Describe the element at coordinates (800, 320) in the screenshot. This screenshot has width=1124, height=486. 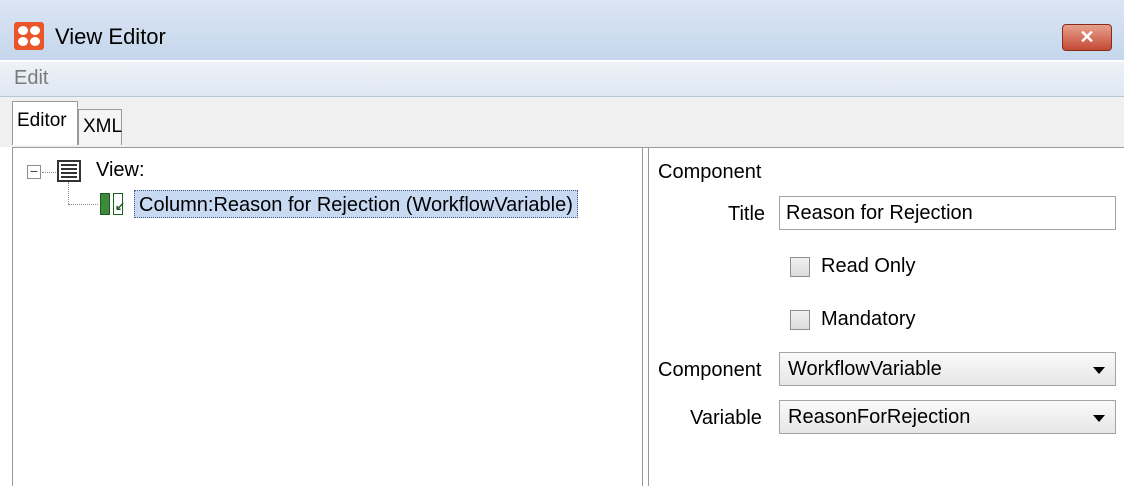
I see `mandatory-checkbox` at that location.